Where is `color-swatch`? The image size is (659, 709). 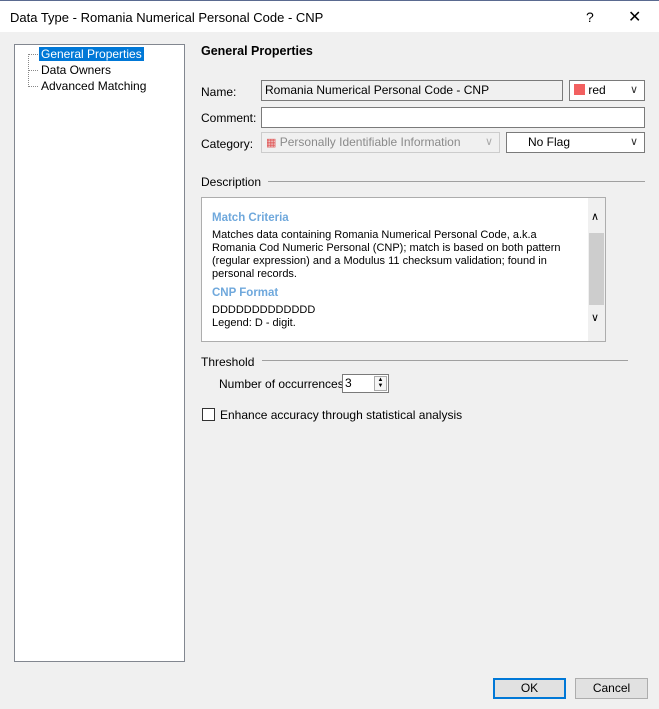 color-swatch is located at coordinates (579, 89).